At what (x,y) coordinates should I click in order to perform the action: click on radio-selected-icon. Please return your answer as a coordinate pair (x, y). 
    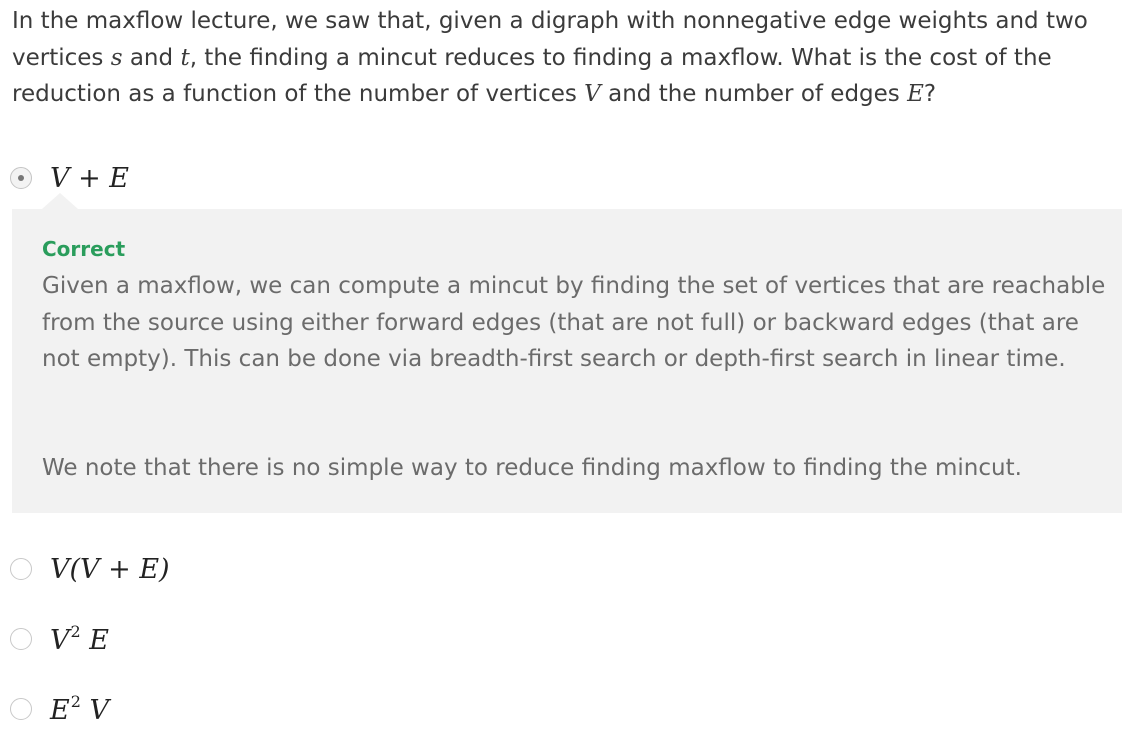
    Looking at the image, I should click on (21, 178).